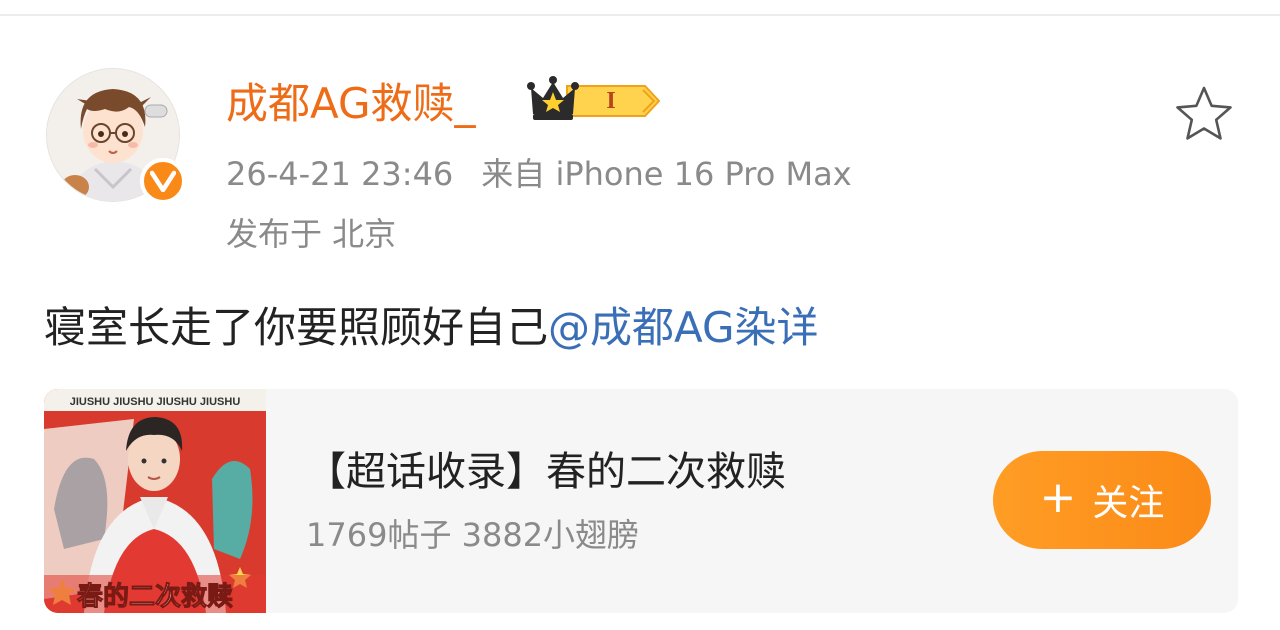  I want to click on post-source: 来自 iPhone 16 Pro Max, so click(666, 174).